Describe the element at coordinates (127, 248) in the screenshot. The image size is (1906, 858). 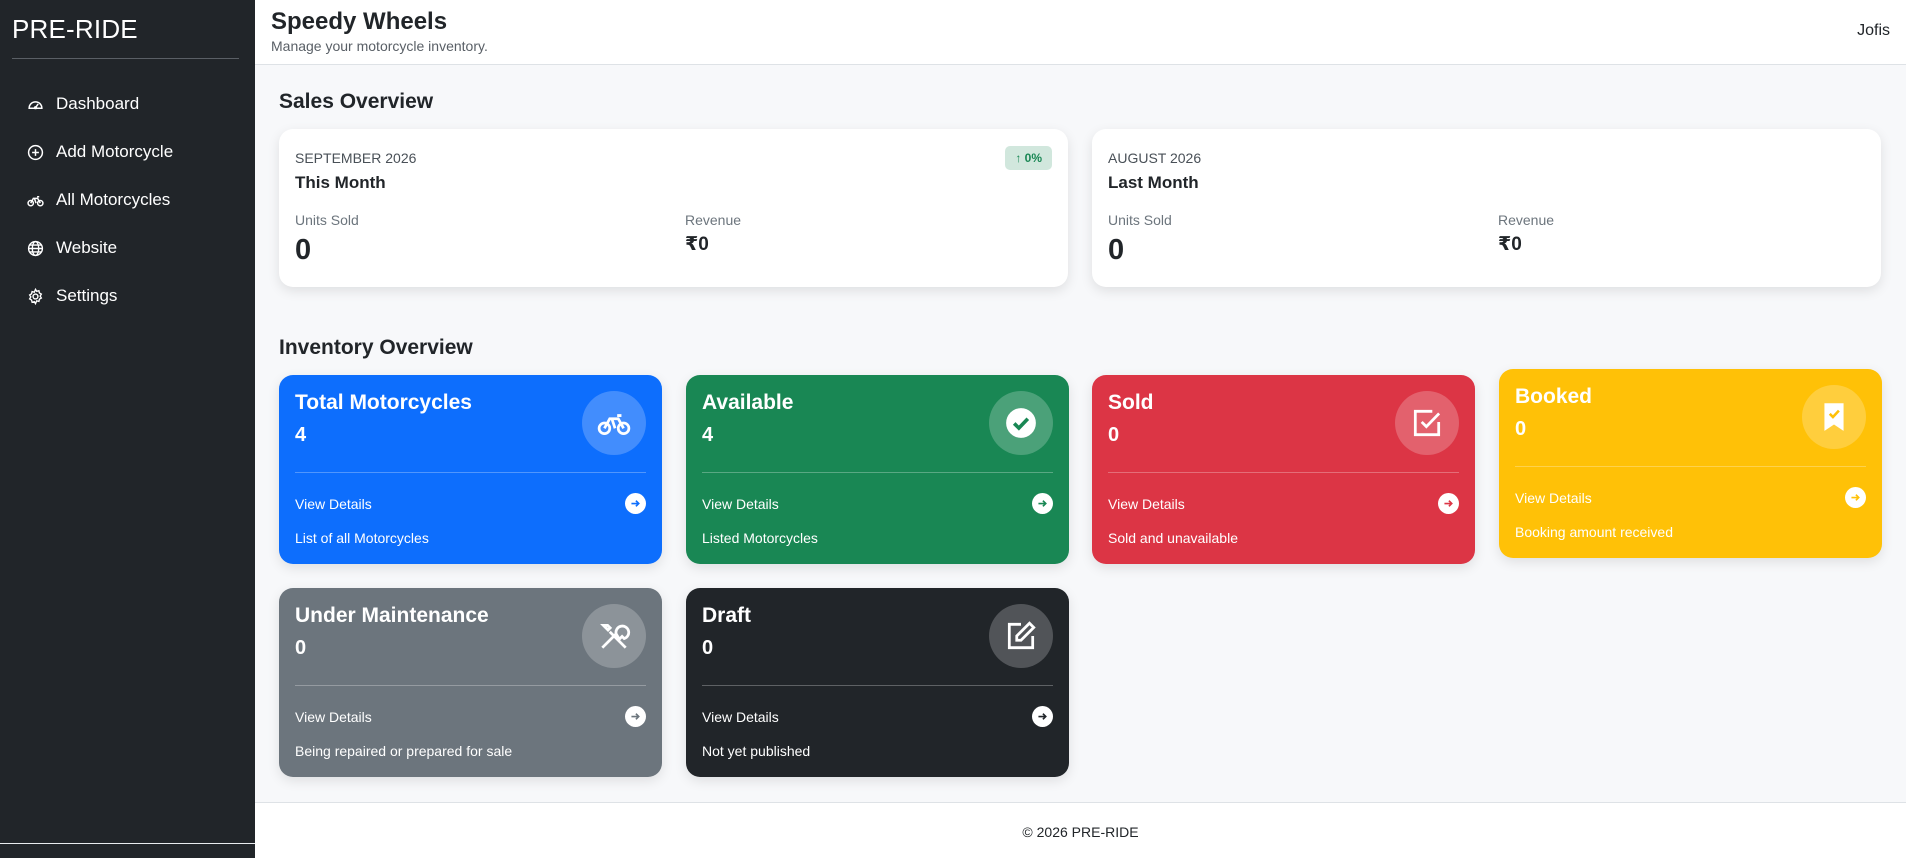
I see `sidebar-item-website: Website` at that location.